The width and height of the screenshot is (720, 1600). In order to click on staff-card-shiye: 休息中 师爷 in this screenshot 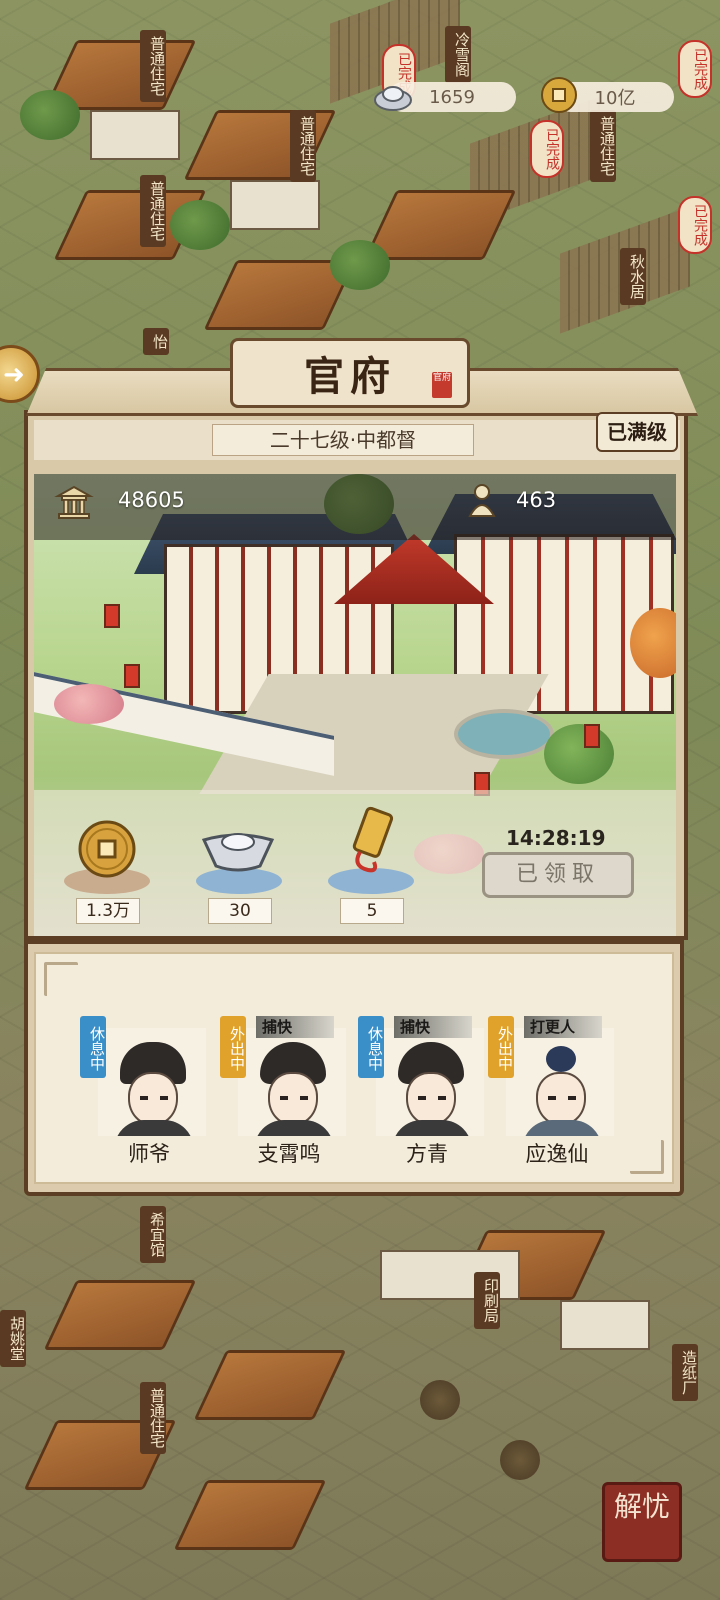, I will do `click(144, 1091)`.